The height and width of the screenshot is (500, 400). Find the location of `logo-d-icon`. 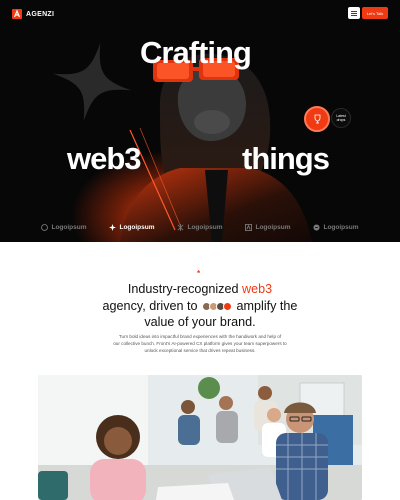

logo-d-icon is located at coordinates (249, 227).